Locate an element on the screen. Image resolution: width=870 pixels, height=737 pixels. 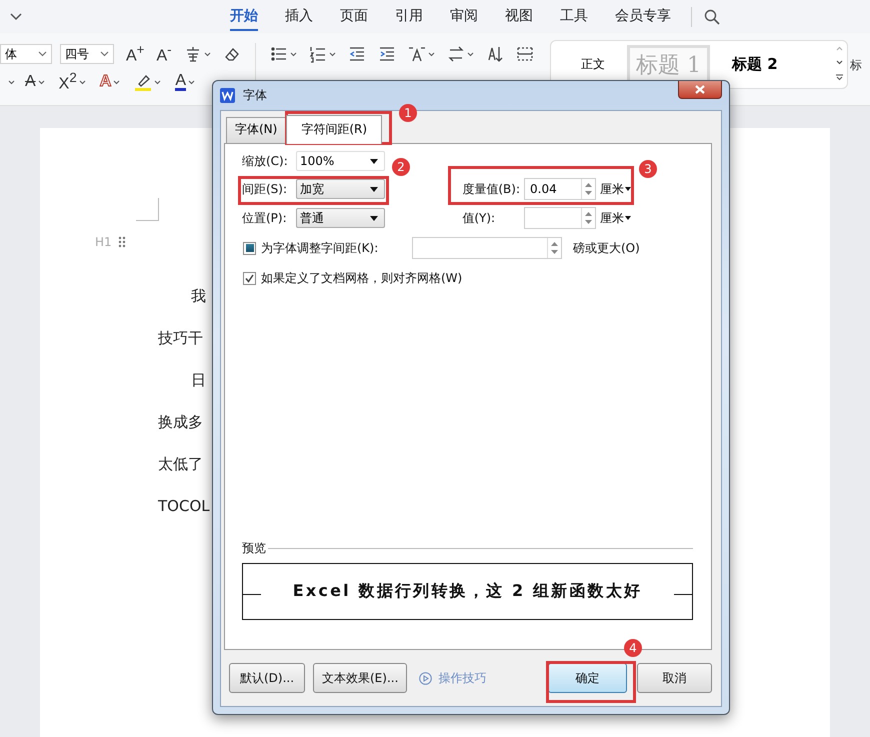
position-dropdown: 普通 is located at coordinates (340, 218).